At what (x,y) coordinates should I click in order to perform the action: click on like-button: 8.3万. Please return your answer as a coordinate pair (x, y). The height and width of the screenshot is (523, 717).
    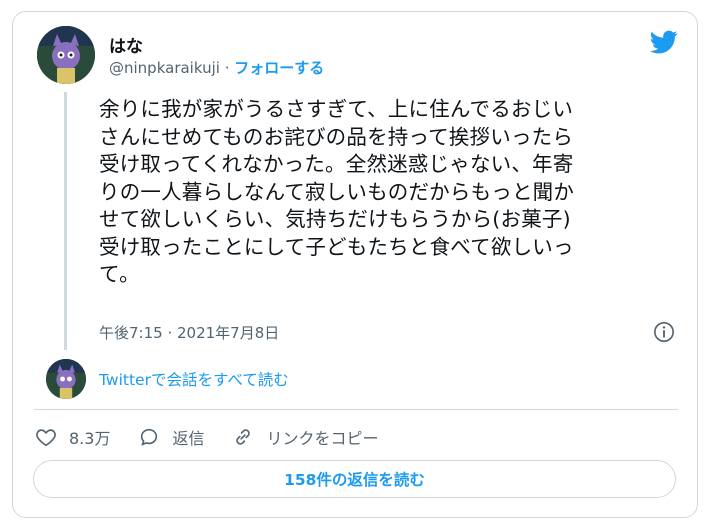
    Looking at the image, I should click on (72, 437).